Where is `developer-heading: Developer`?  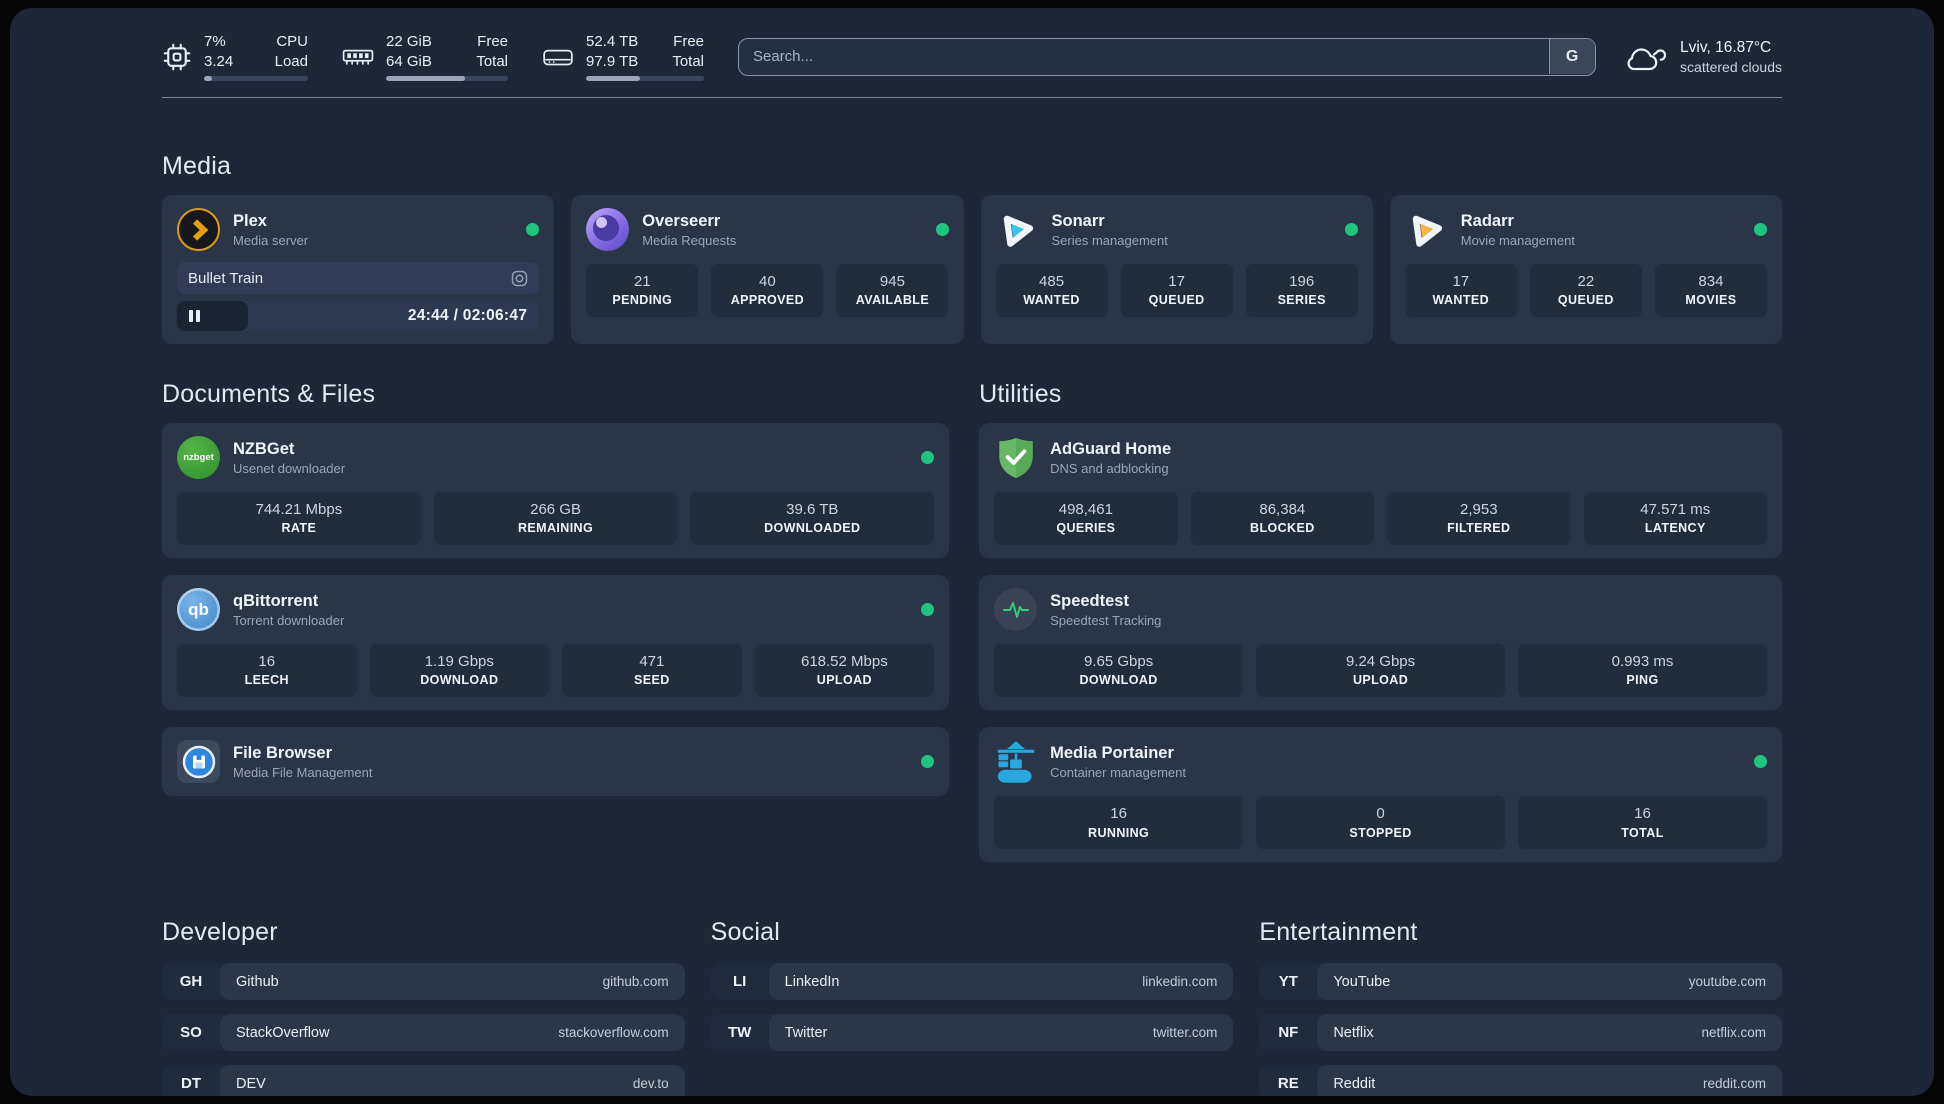 developer-heading: Developer is located at coordinates (220, 932).